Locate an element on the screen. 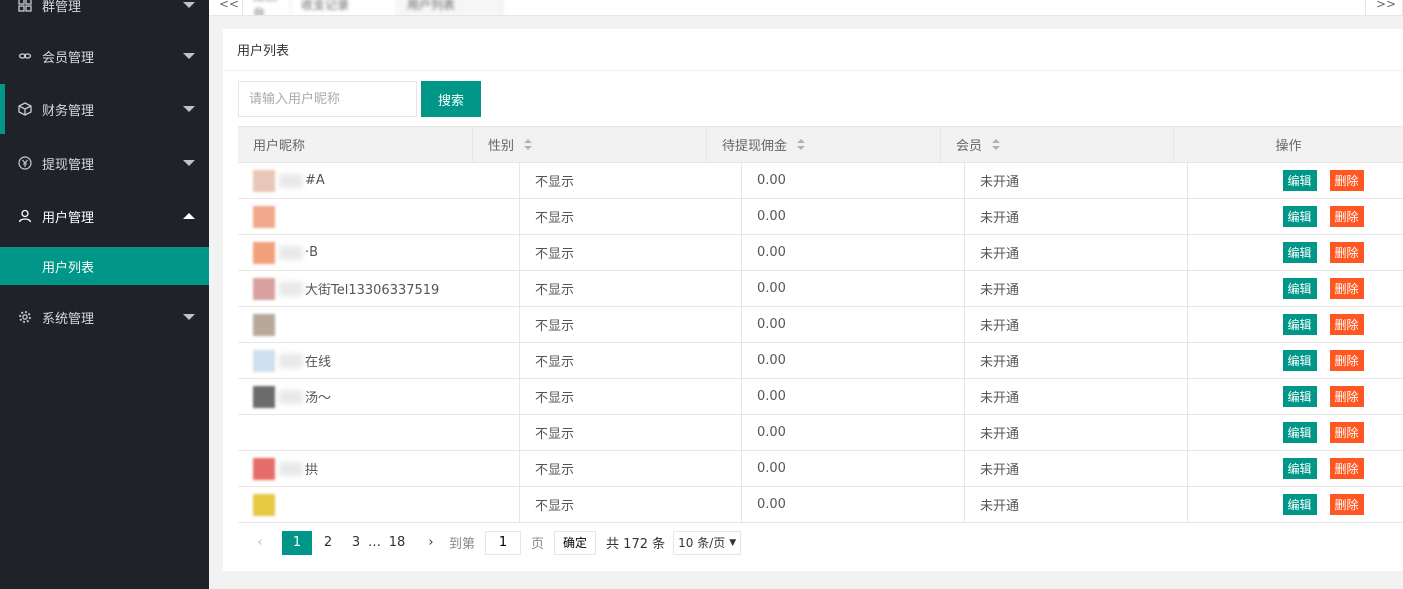 The image size is (1403, 589). search-button: 搜索 is located at coordinates (451, 99).